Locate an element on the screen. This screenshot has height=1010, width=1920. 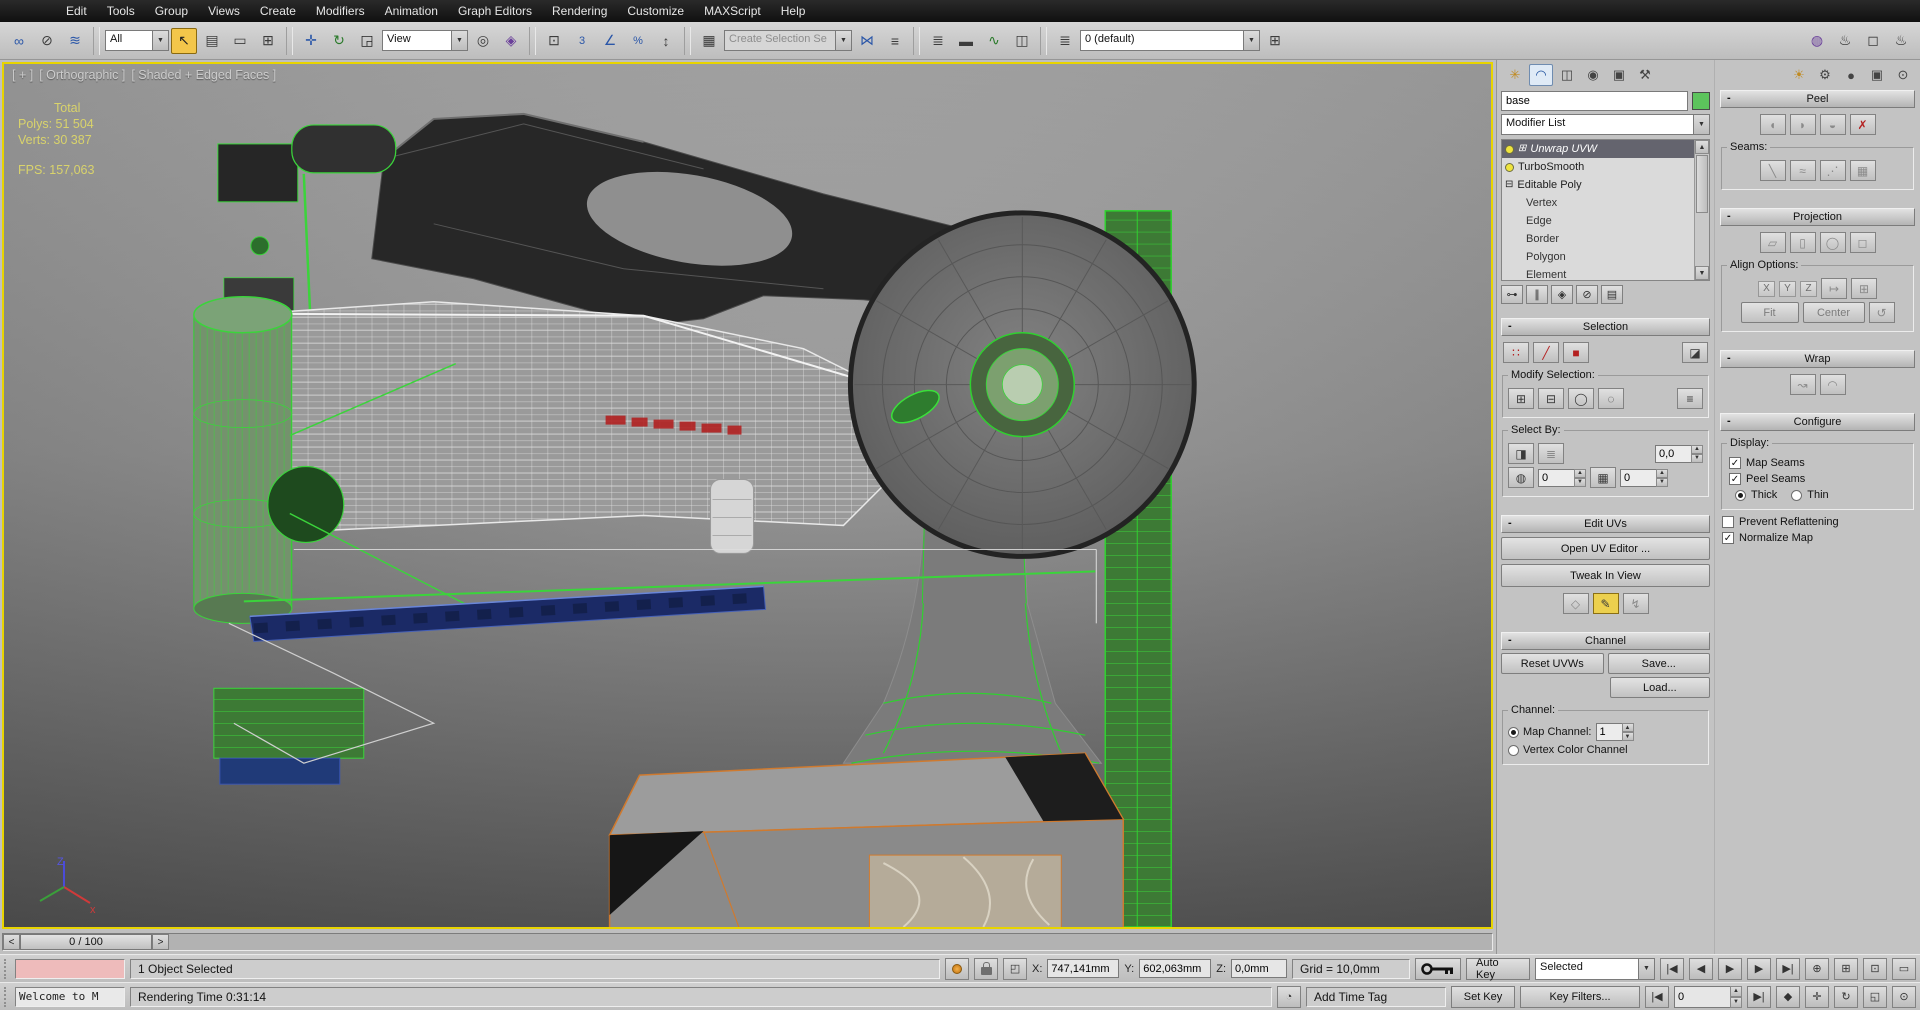
go-to-end-button: ▶| is located at coordinates (1788, 968).